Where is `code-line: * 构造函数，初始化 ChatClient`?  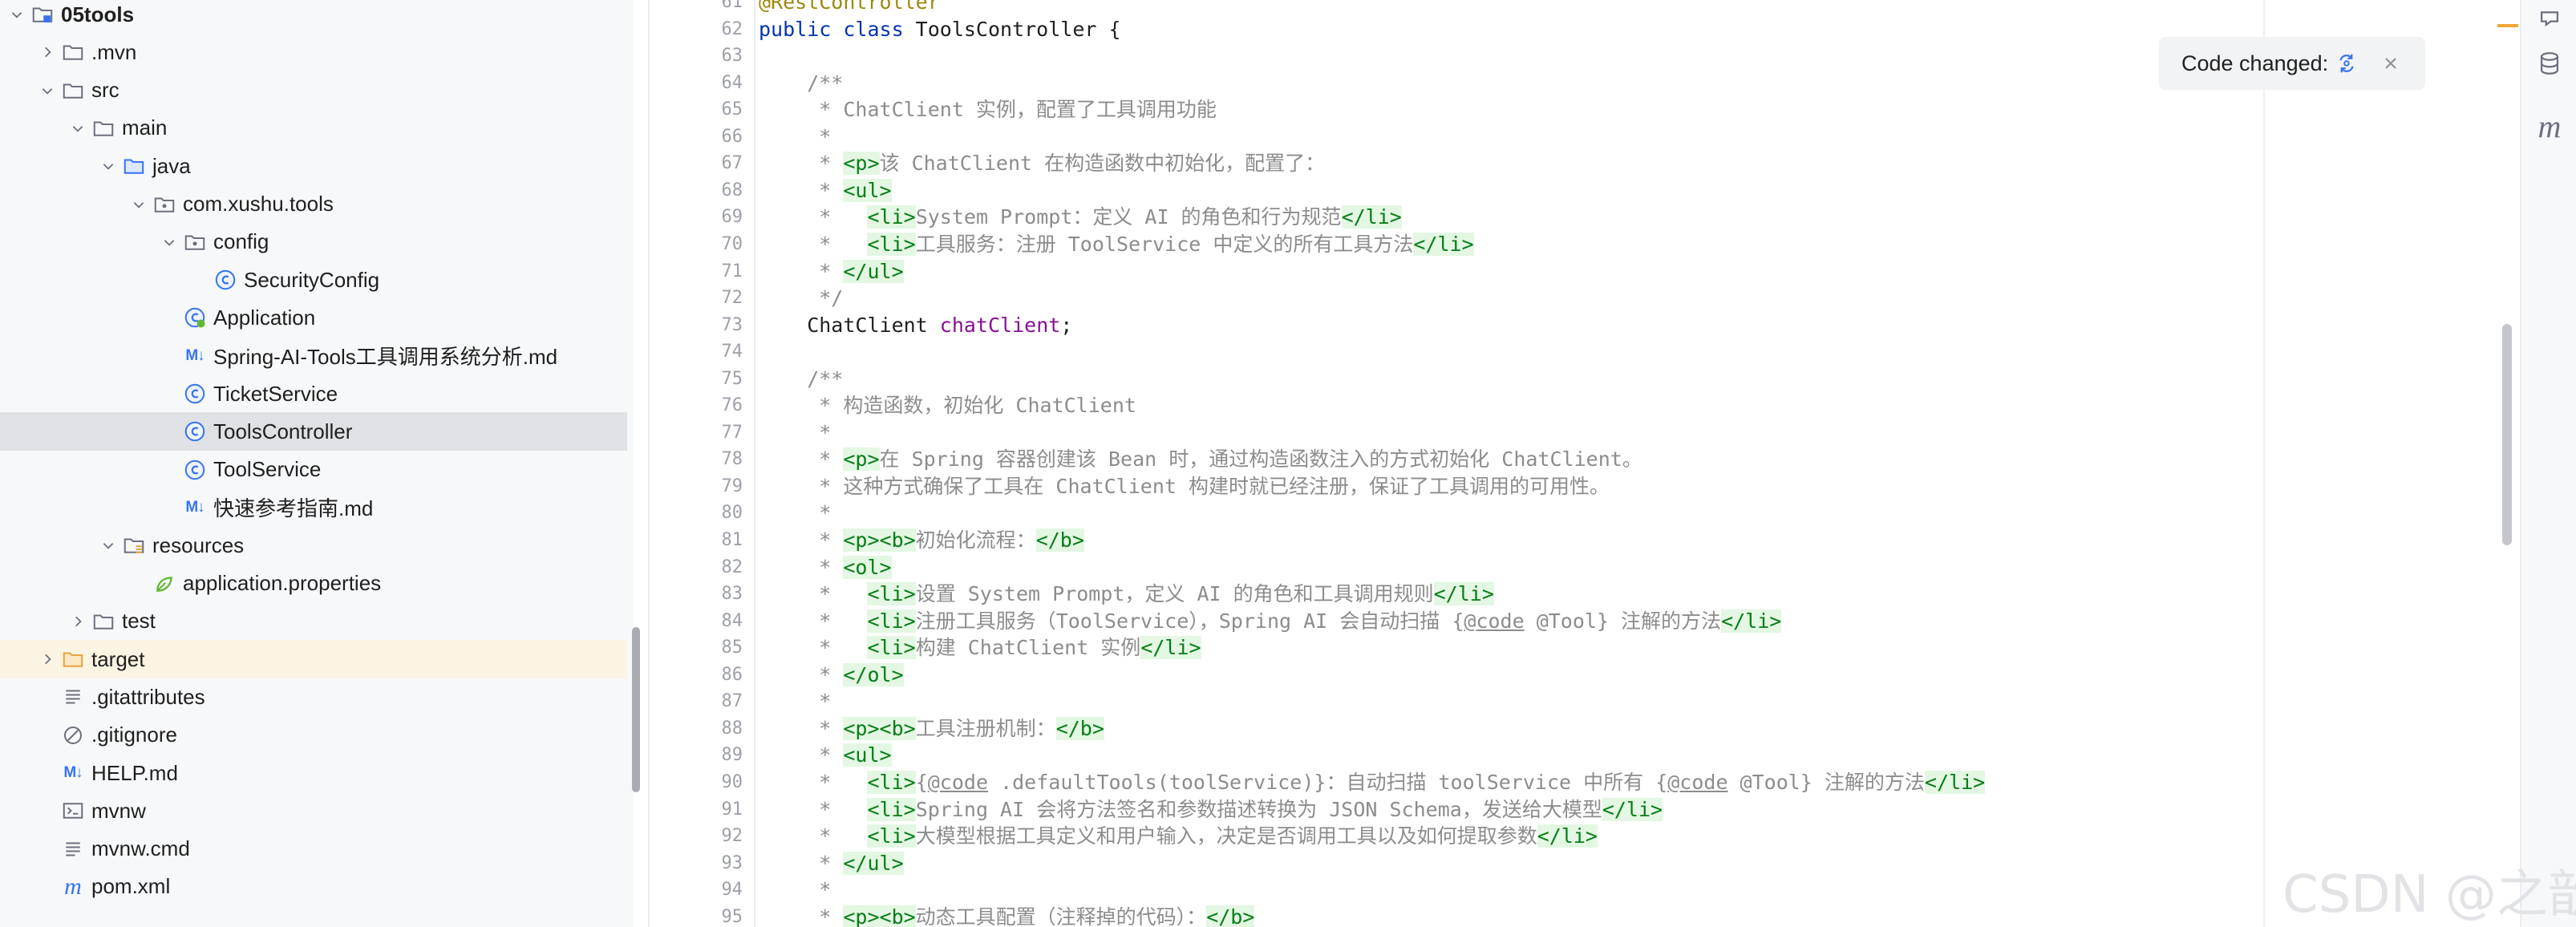 code-line: * 构造函数，初始化 ChatClient is located at coordinates (948, 405).